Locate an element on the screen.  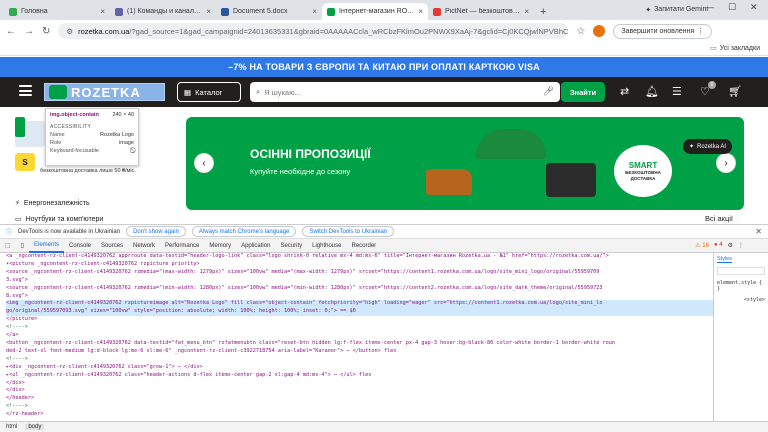
tooltip-key: Name is located at coordinates (57, 135).